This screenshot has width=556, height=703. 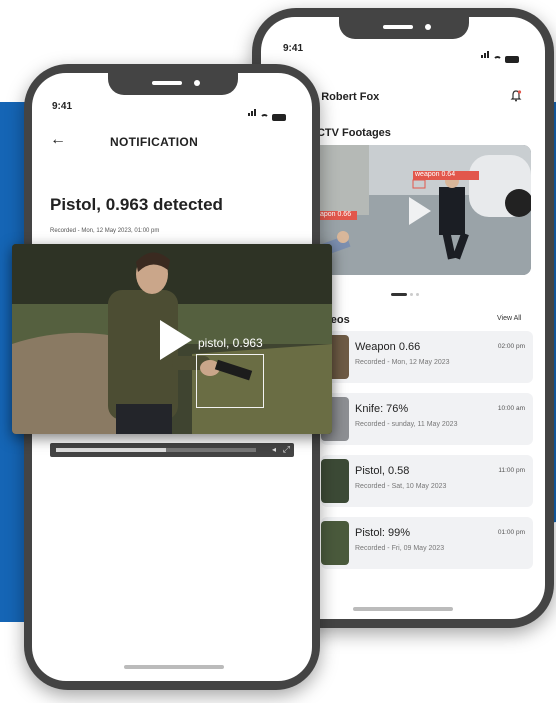 I want to click on video-title: Pistol, 0.58, so click(x=382, y=471).